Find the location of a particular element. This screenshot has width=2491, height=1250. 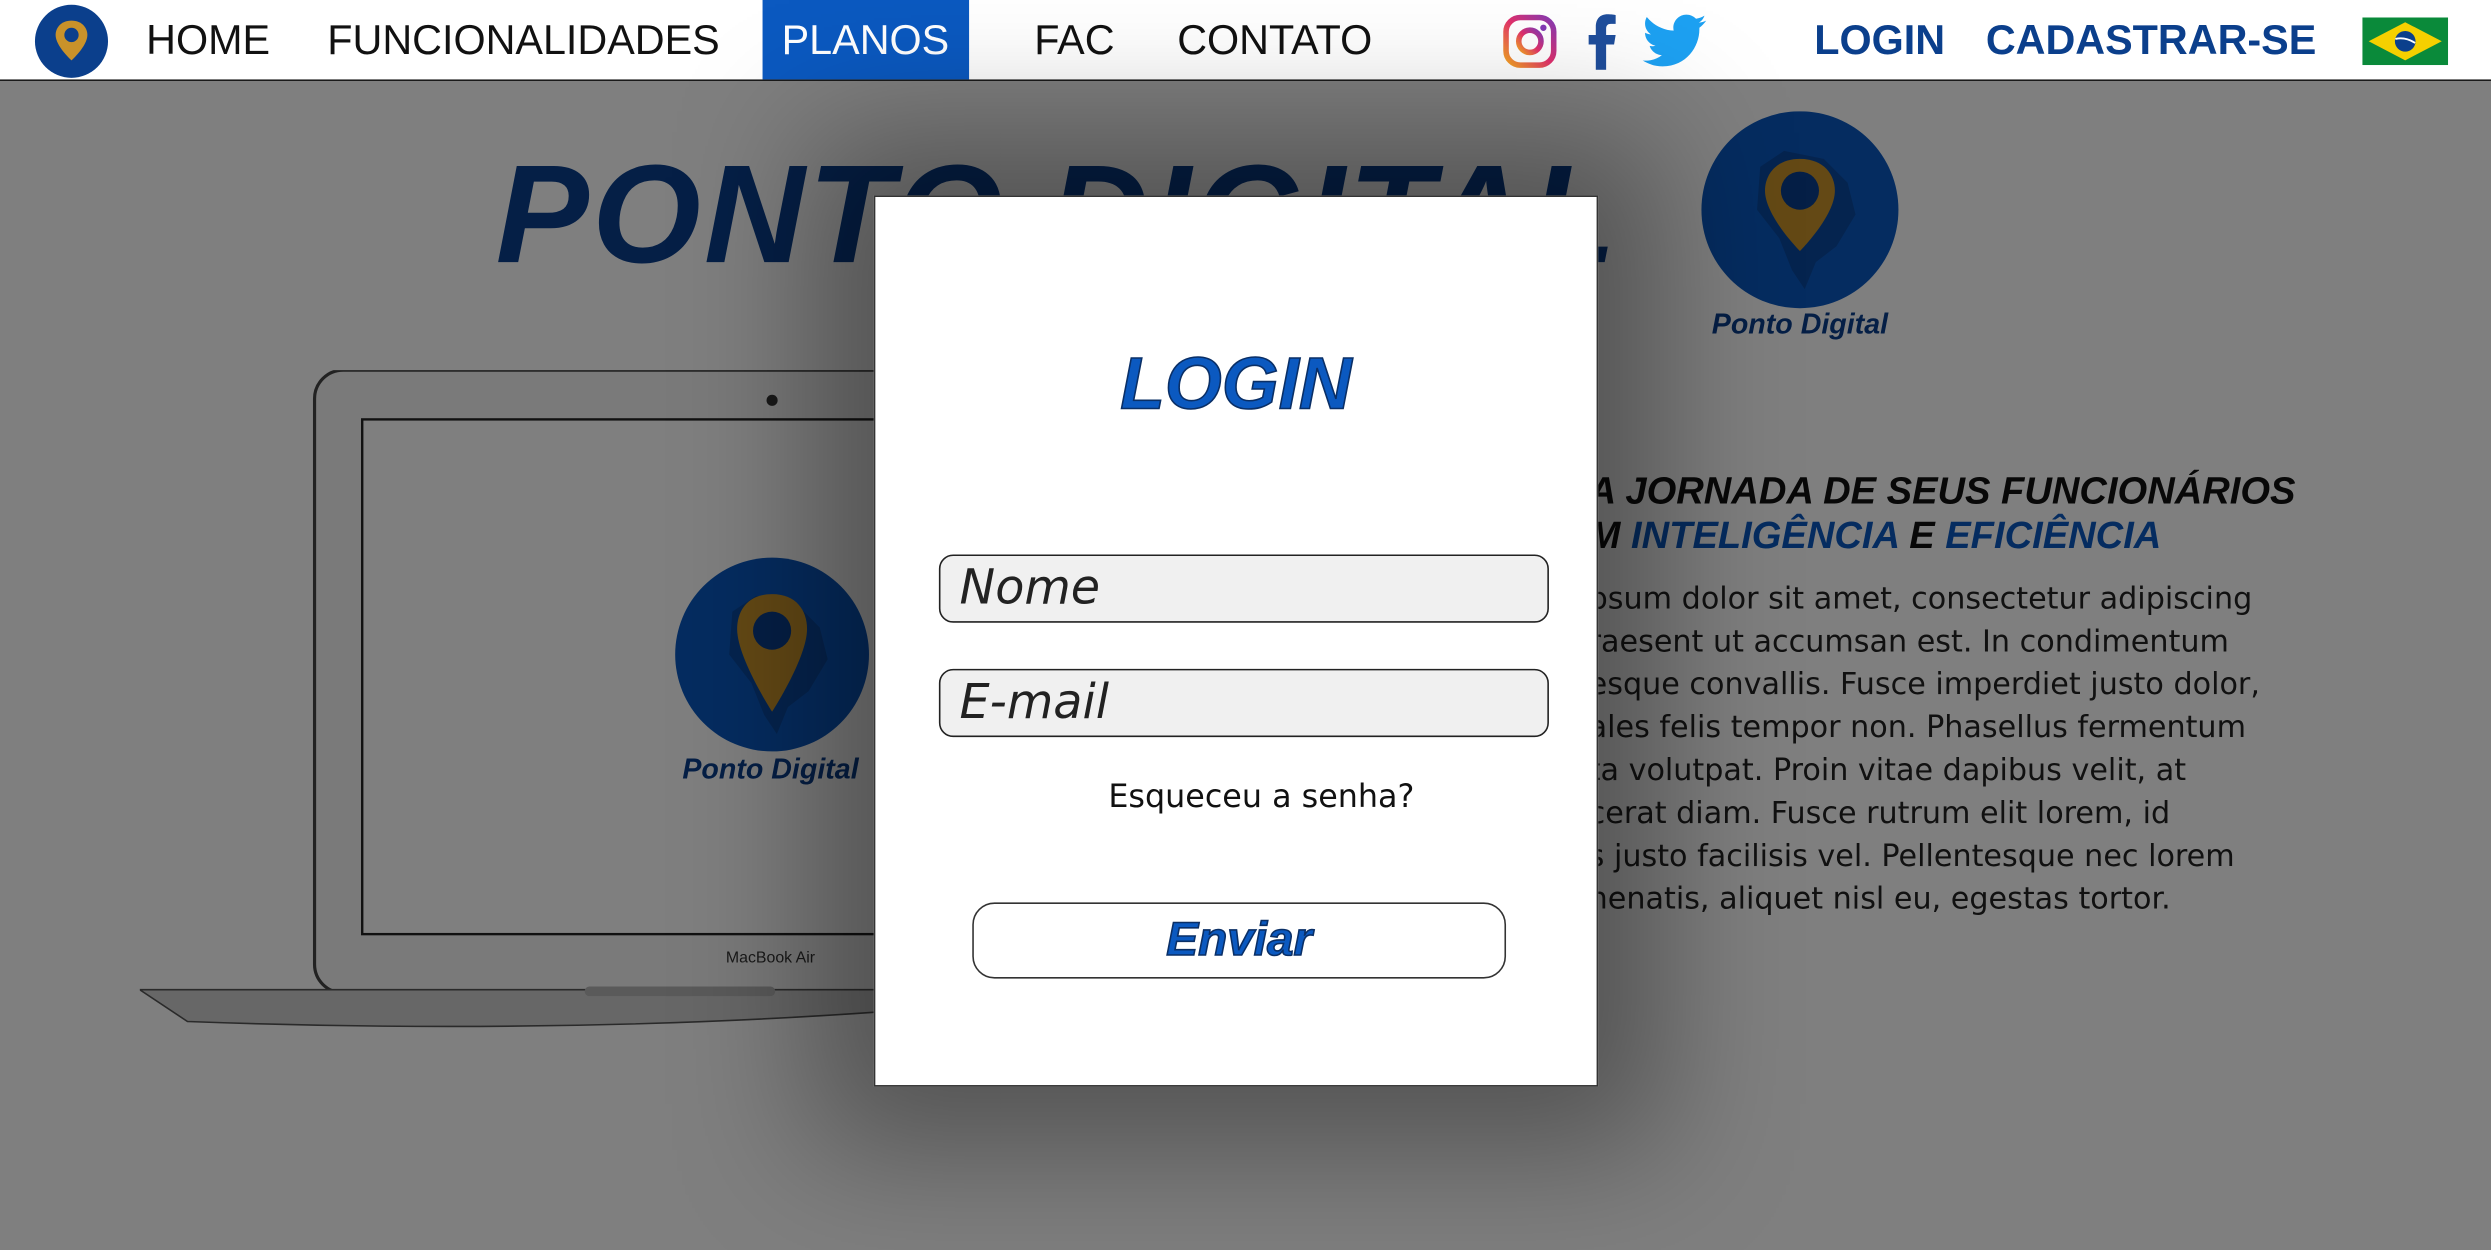

forgot-password-link: Esqueceu a senha? is located at coordinates (1261, 796).